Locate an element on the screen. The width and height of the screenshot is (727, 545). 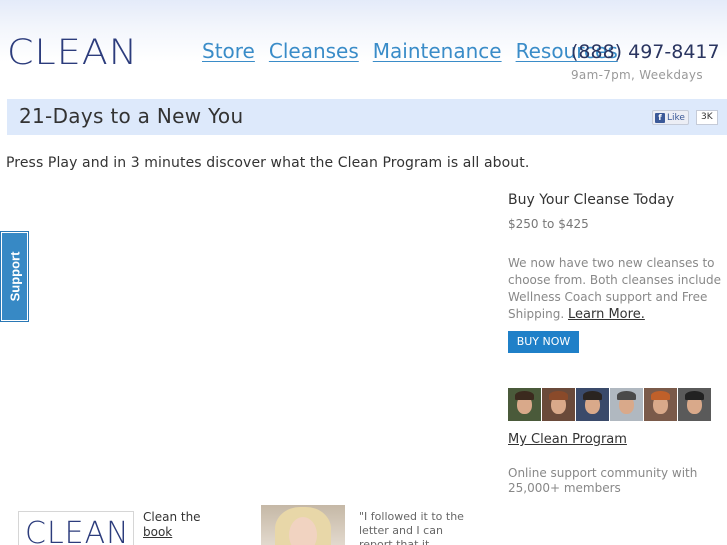
member-avatars is located at coordinates (609, 404).